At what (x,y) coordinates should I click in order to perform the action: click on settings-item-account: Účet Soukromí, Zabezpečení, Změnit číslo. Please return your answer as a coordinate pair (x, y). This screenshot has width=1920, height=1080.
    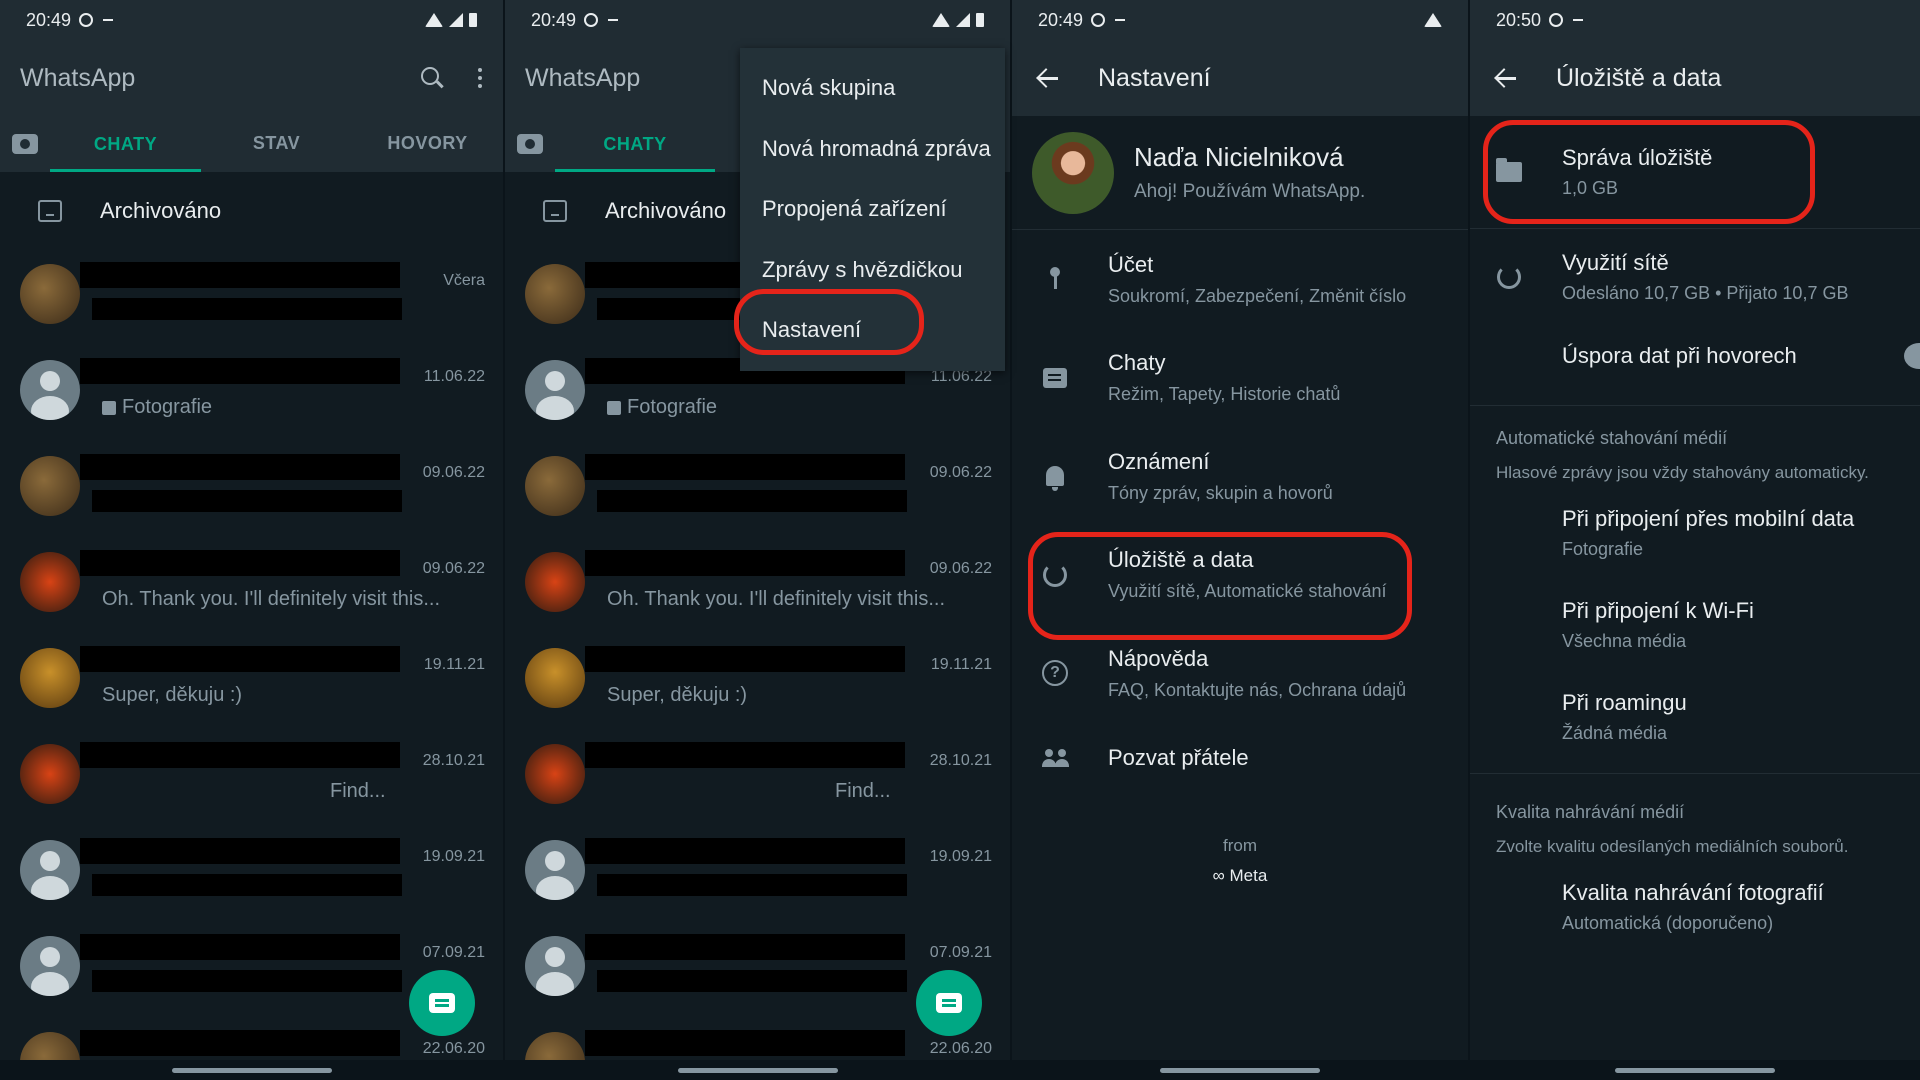
    Looking at the image, I should click on (1240, 279).